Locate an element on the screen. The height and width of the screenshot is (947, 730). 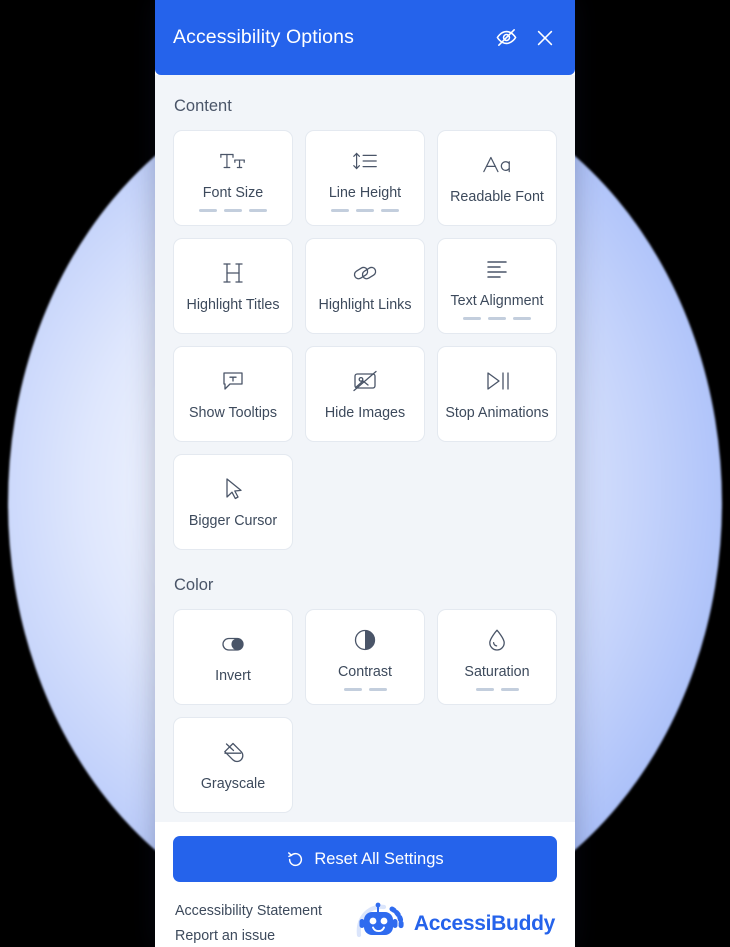
brand-logo: AccessiBuddy is located at coordinates (453, 923).